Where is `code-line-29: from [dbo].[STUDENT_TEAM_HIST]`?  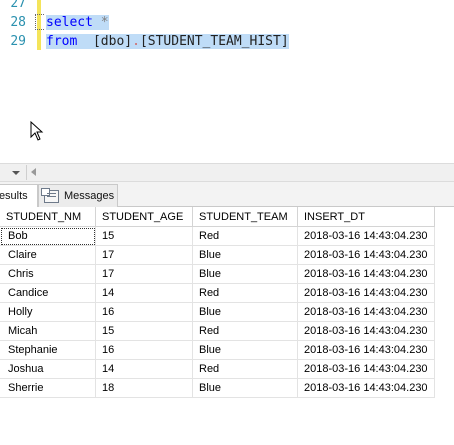 code-line-29: from [dbo].[STUDENT_TEAM_HIST] is located at coordinates (167, 41).